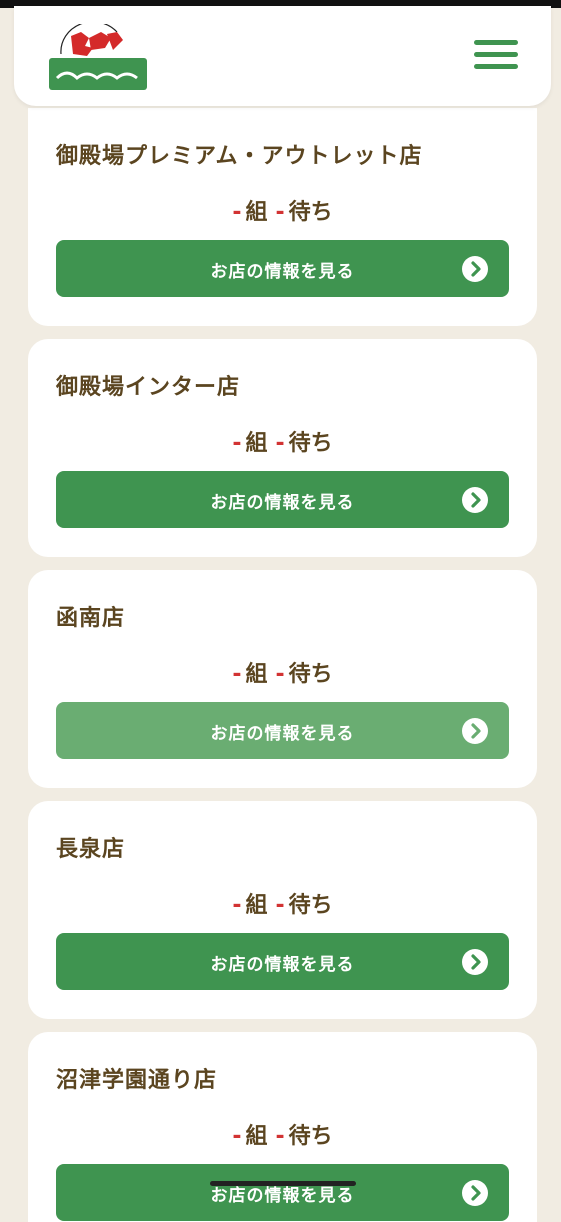  What do you see at coordinates (496, 66) in the screenshot?
I see `menu-bar-bottom` at bounding box center [496, 66].